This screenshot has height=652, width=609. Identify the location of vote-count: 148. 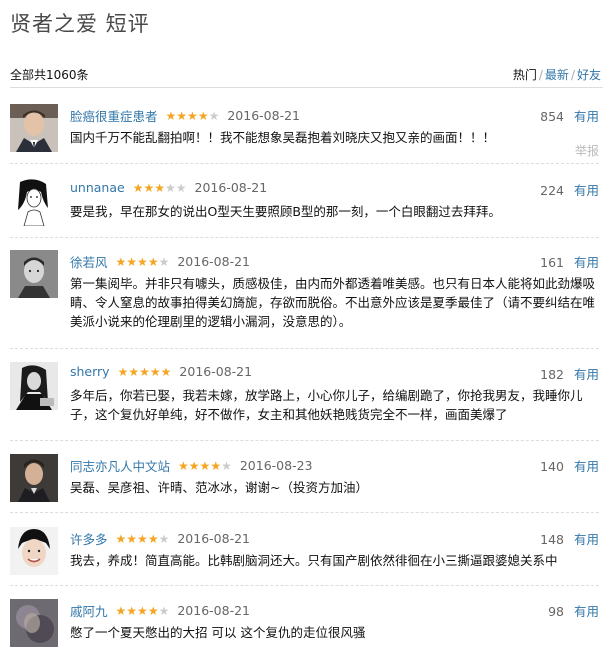
(552, 539).